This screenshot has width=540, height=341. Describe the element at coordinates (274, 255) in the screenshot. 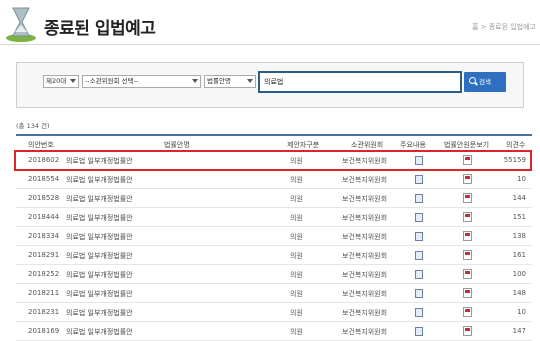

I see `table-row: 2018291 의료법 일부개정법률안 의원 보건복지위원회 161` at that location.